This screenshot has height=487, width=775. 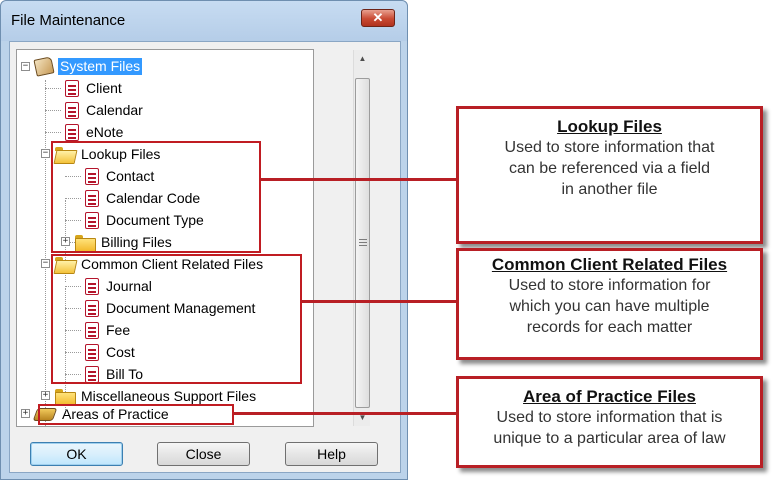 I want to click on expand-areas-of-practice-toggle: +, so click(x=25, y=413).